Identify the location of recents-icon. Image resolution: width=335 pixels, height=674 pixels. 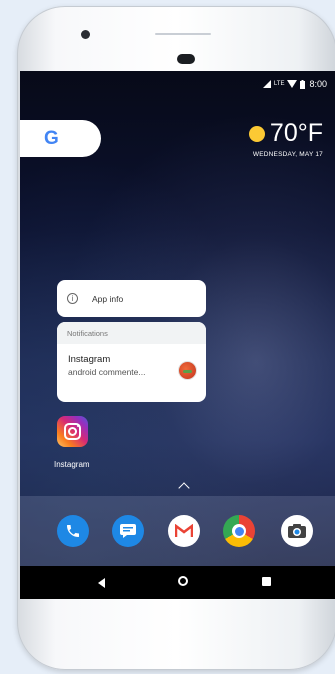
(266, 581).